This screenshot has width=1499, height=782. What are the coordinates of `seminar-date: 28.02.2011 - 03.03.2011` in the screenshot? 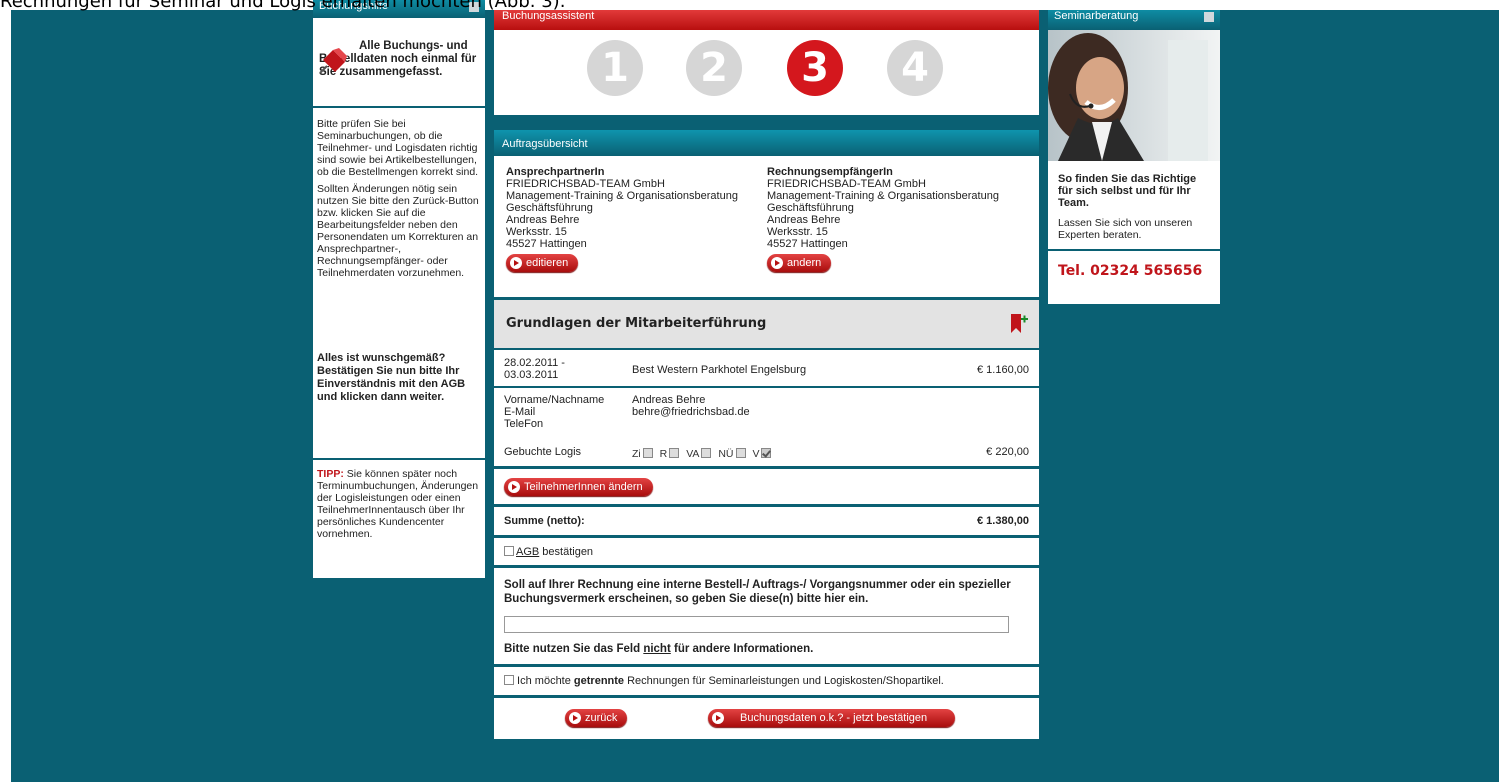 It's located at (534, 369).